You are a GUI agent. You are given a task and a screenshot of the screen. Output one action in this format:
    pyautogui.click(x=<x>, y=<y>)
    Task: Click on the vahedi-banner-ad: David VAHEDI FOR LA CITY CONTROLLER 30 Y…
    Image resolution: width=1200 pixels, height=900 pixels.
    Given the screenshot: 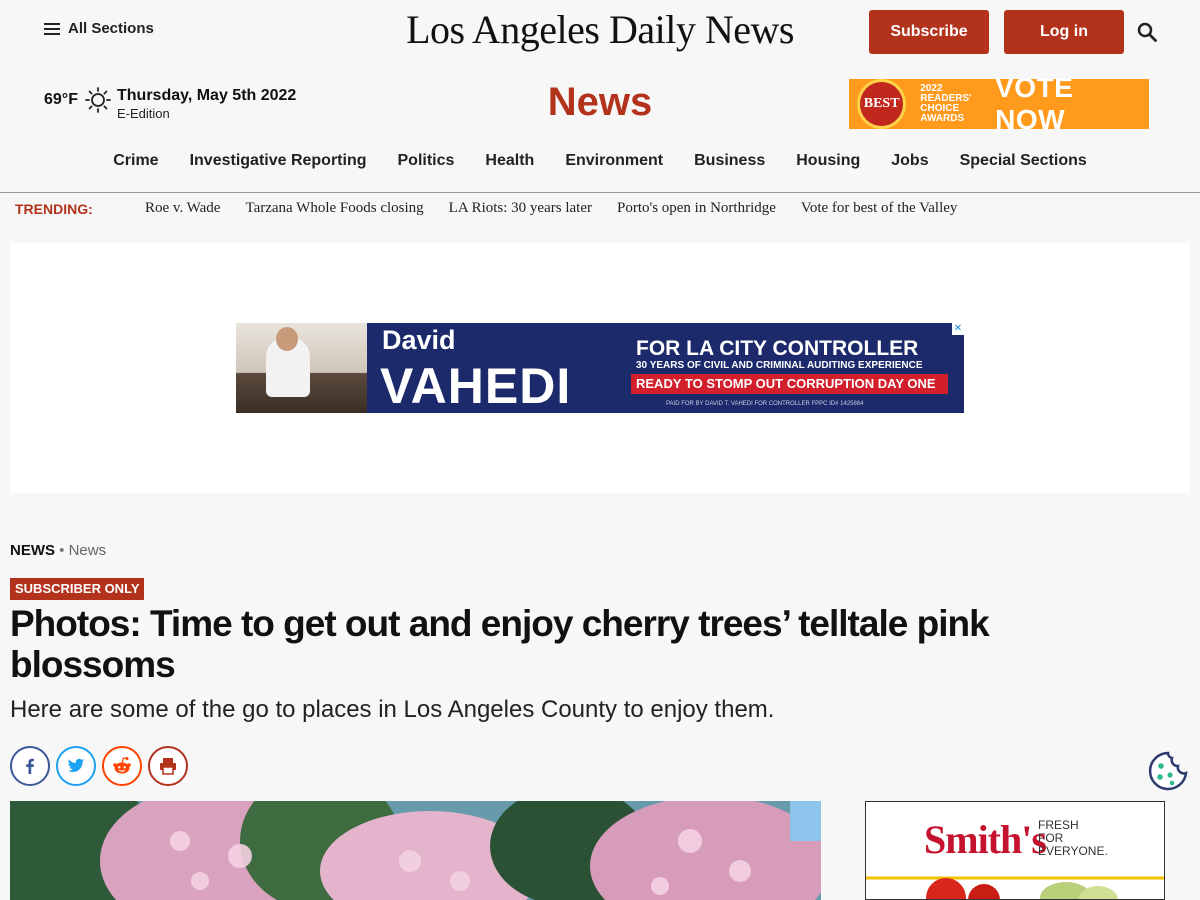 What is the action you would take?
    pyautogui.click(x=600, y=368)
    